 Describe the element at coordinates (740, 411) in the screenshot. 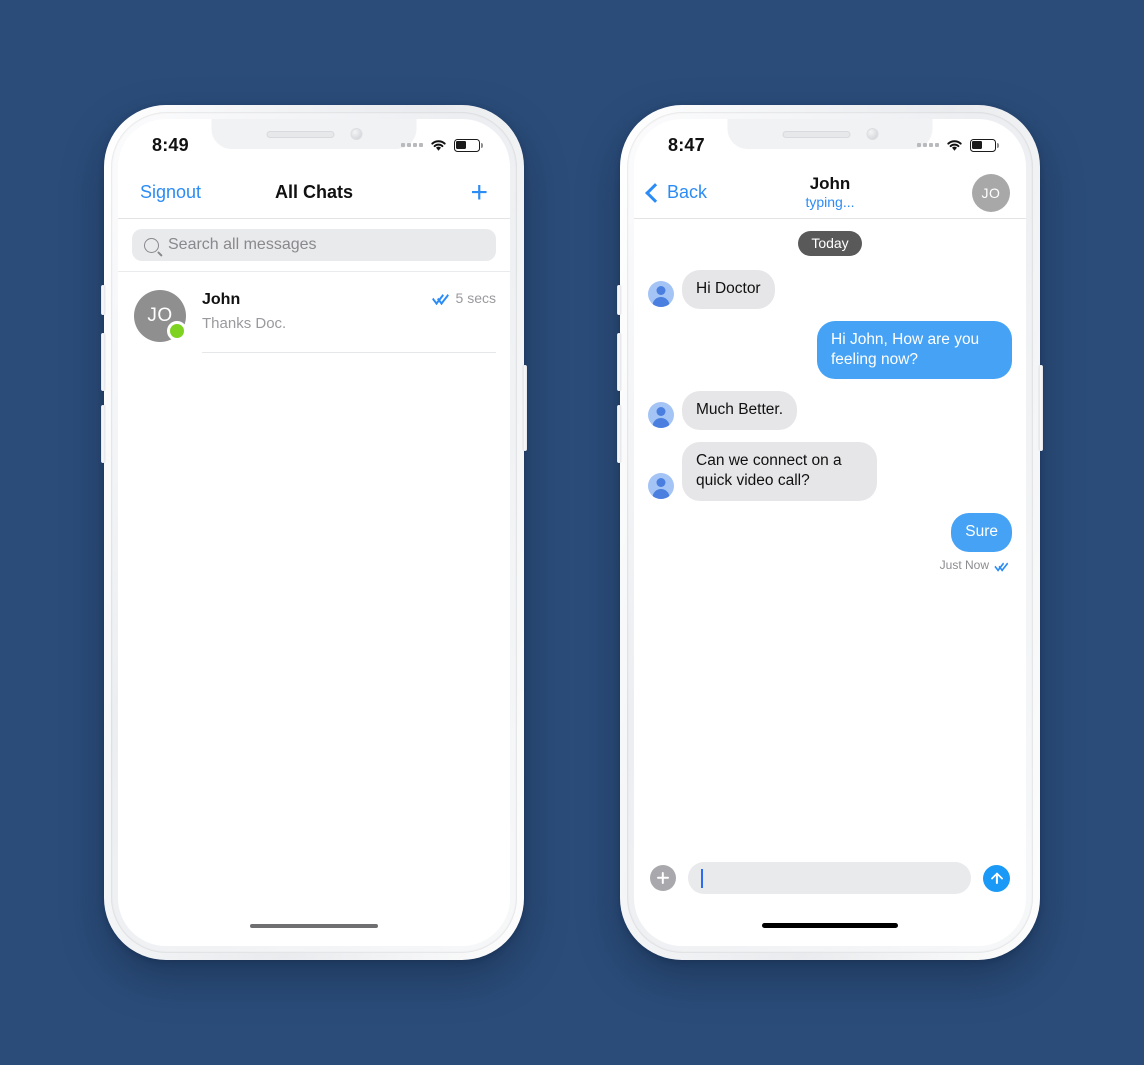

I see `message-bubble-incoming: Much Better.` at that location.